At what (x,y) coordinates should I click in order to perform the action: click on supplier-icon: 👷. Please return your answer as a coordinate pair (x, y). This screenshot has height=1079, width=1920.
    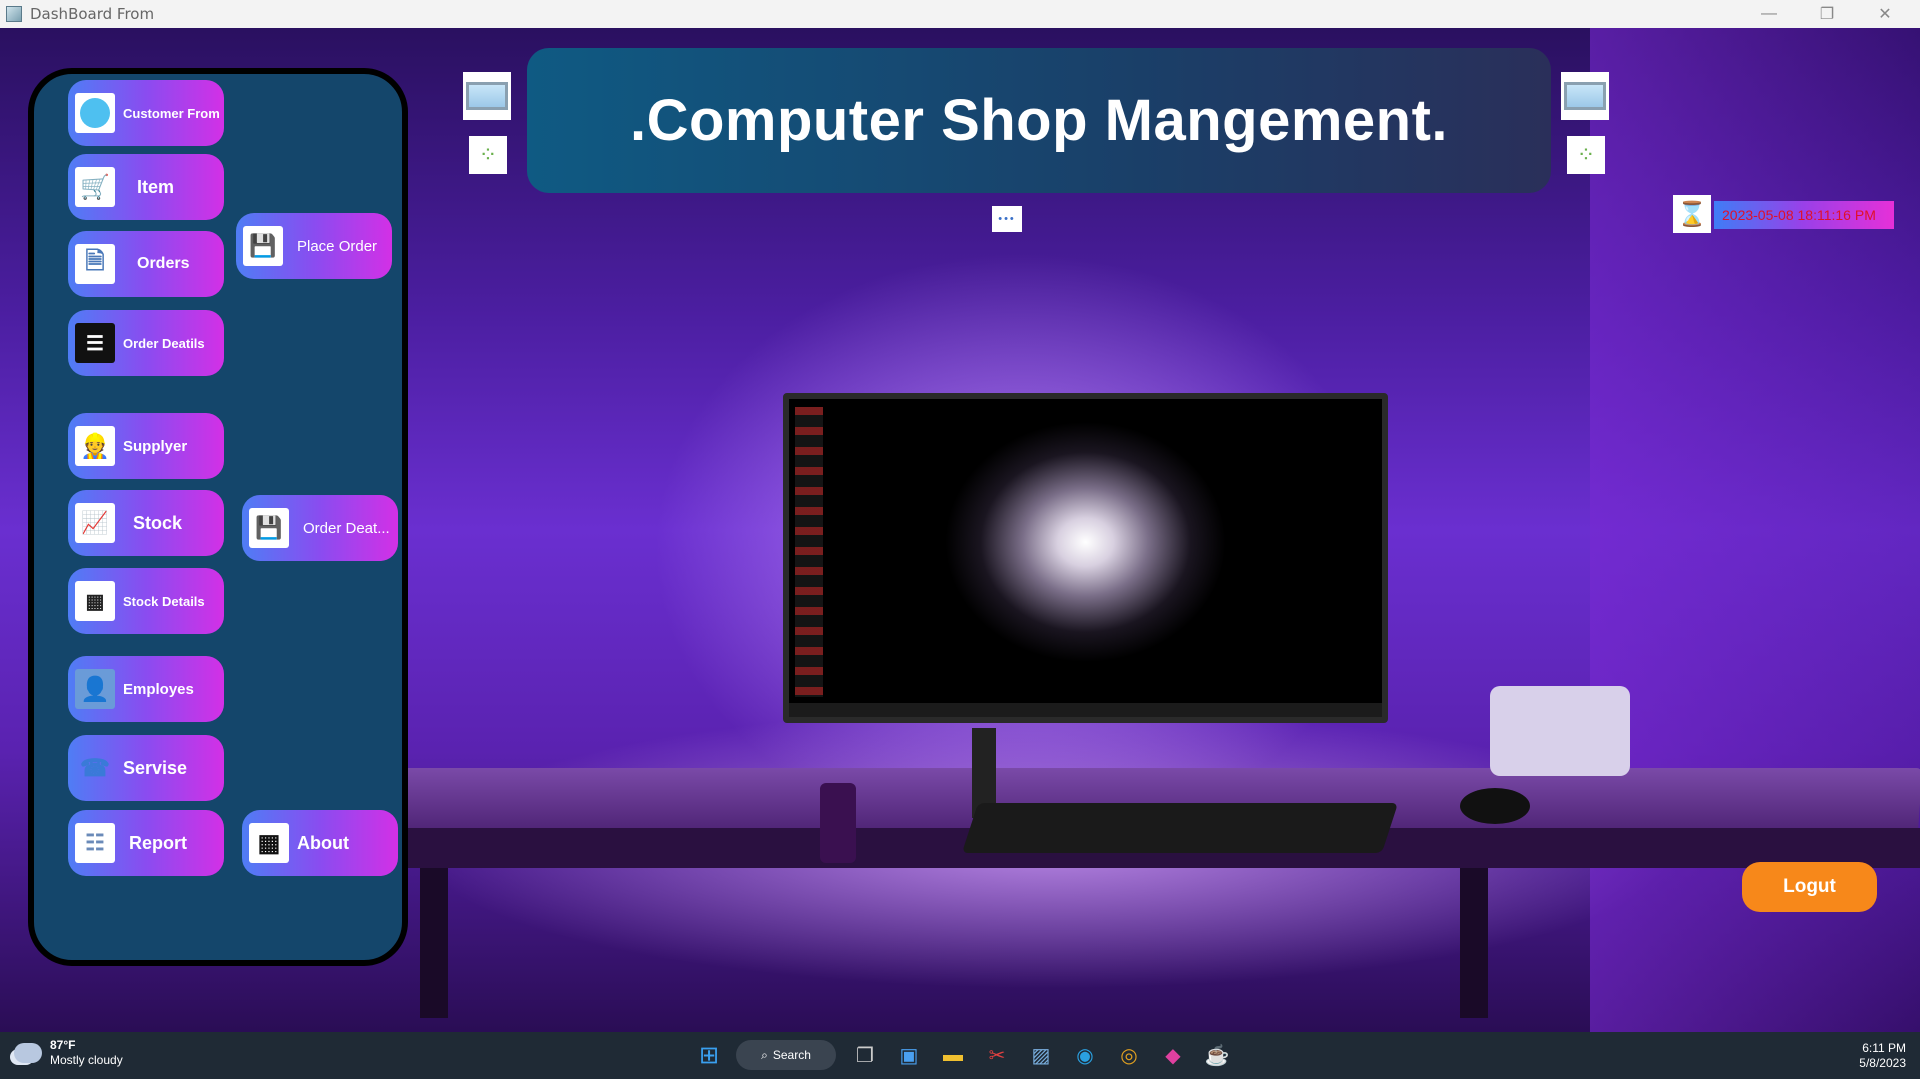
    Looking at the image, I should click on (95, 446).